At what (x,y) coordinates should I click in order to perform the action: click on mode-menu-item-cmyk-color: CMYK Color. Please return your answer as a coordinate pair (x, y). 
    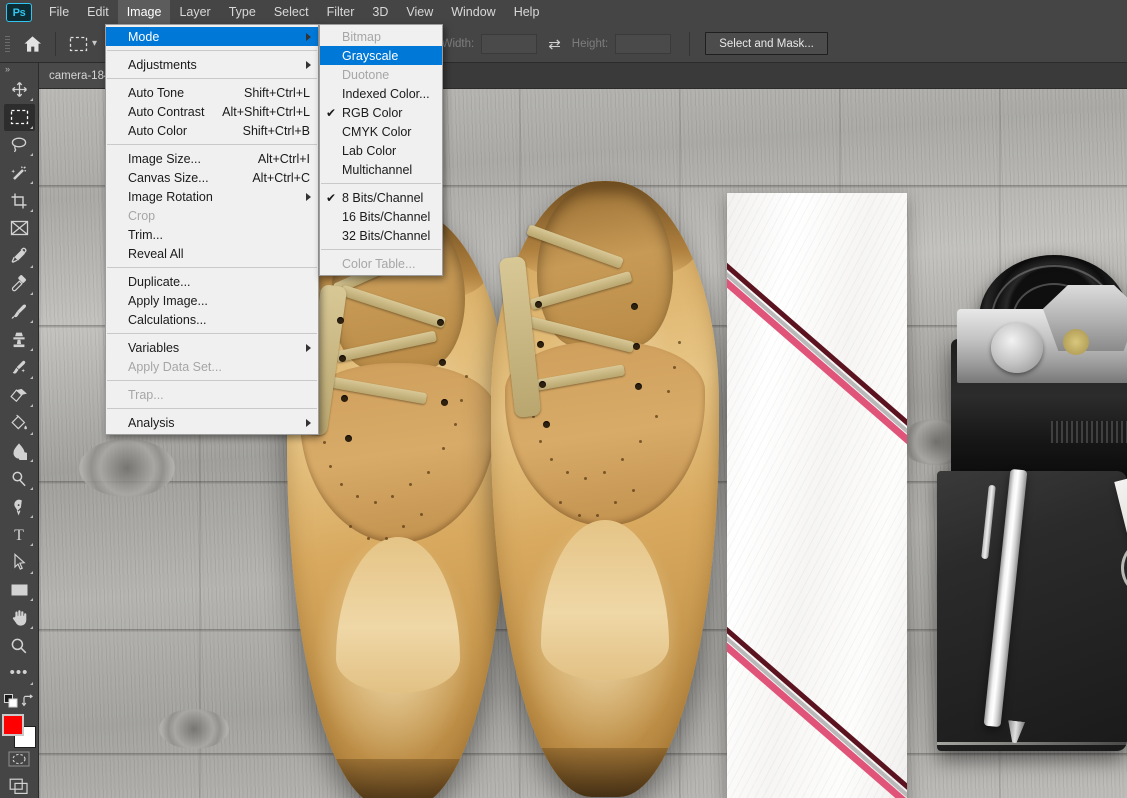
    Looking at the image, I should click on (381, 131).